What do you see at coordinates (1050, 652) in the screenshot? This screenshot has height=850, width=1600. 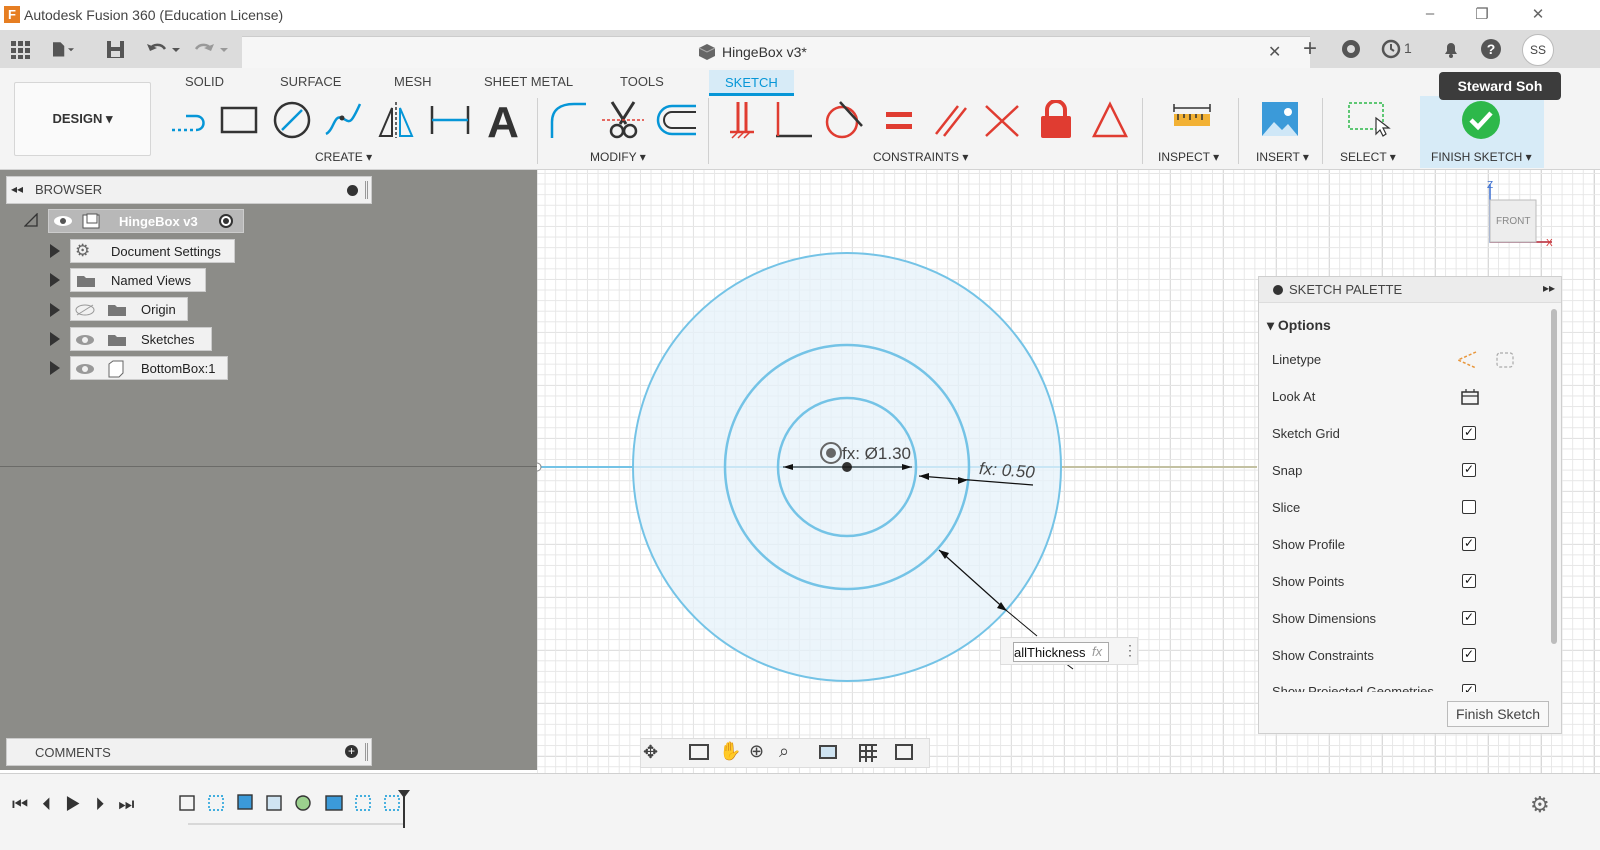 I see `dimension-input: allThickness` at bounding box center [1050, 652].